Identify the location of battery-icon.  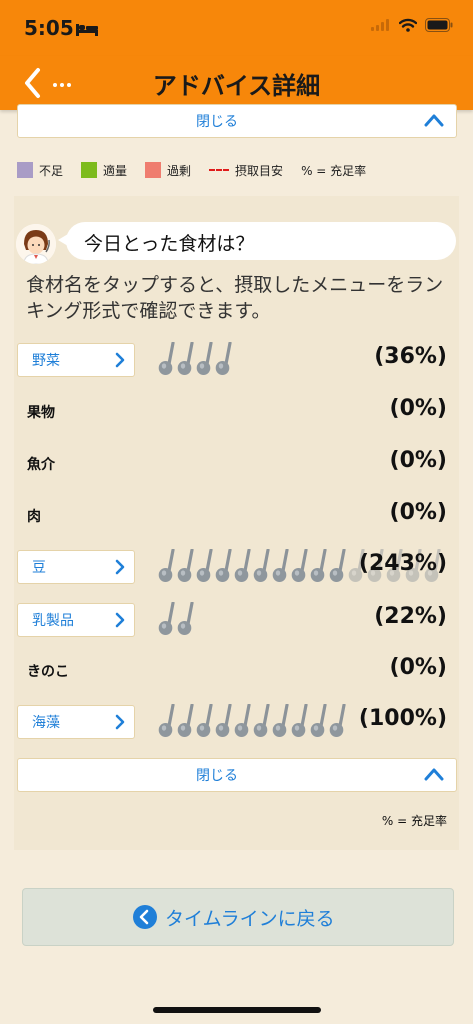
(439, 25).